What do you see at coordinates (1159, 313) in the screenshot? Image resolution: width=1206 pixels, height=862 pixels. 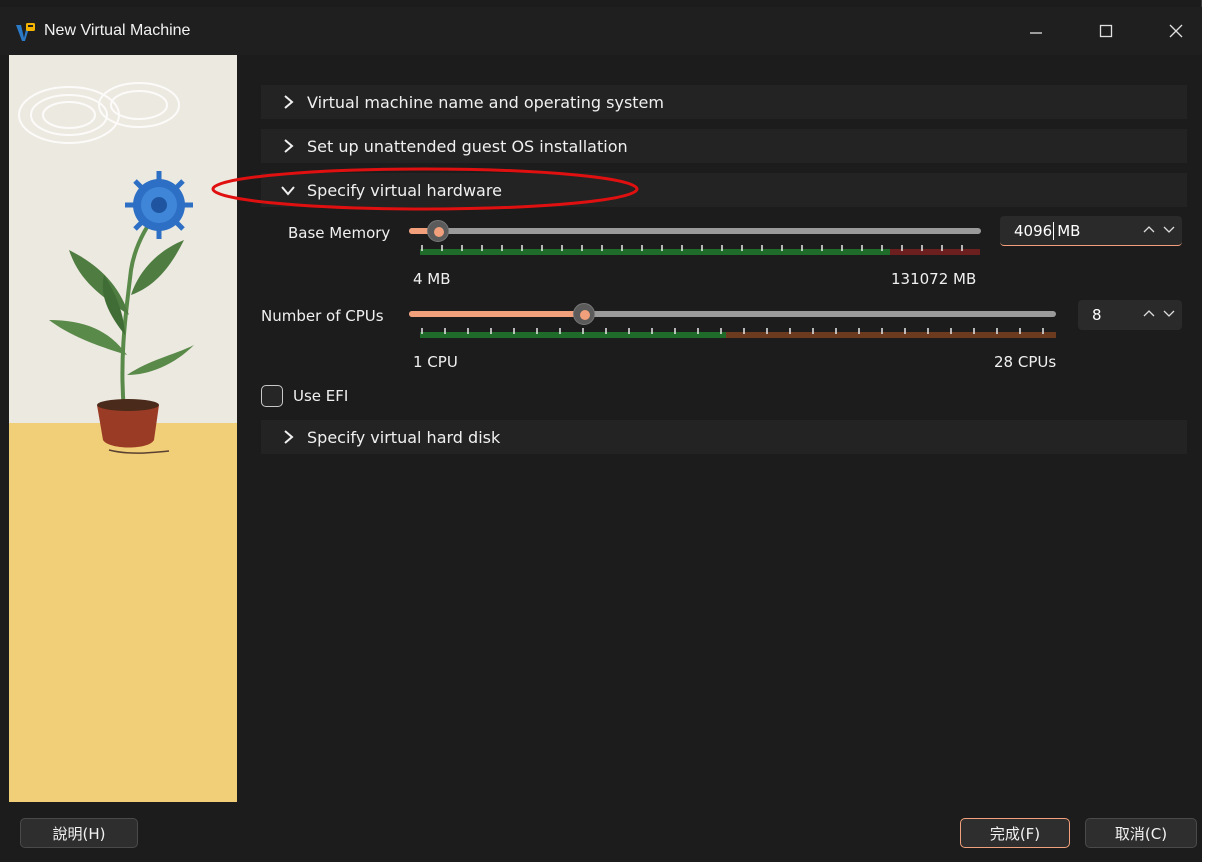 I see `cpu-stepper` at bounding box center [1159, 313].